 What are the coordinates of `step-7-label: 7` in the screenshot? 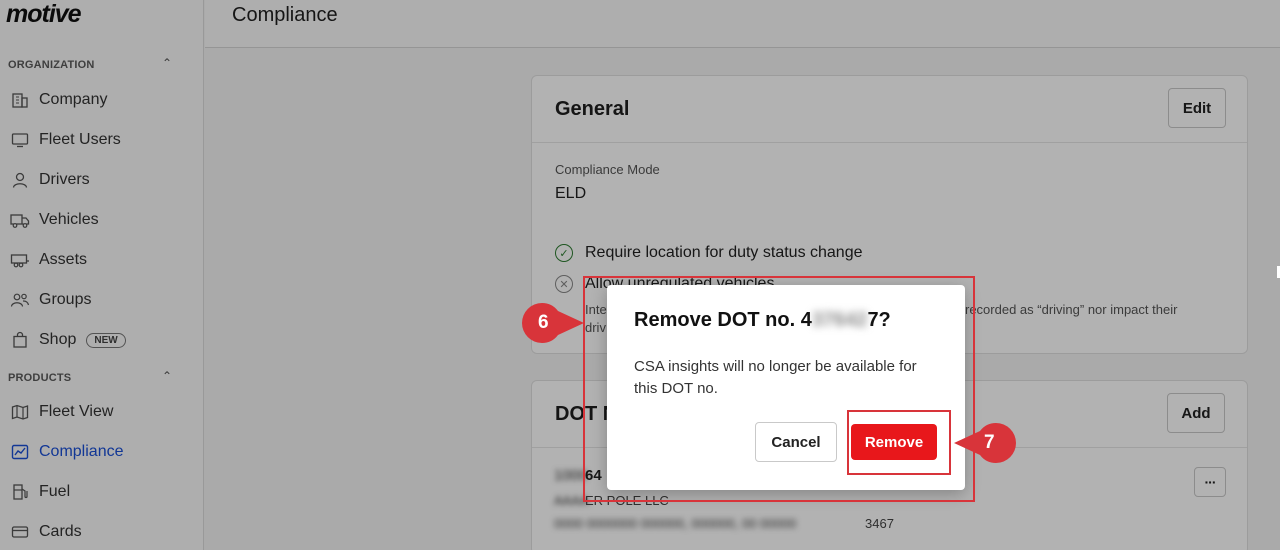 It's located at (989, 442).